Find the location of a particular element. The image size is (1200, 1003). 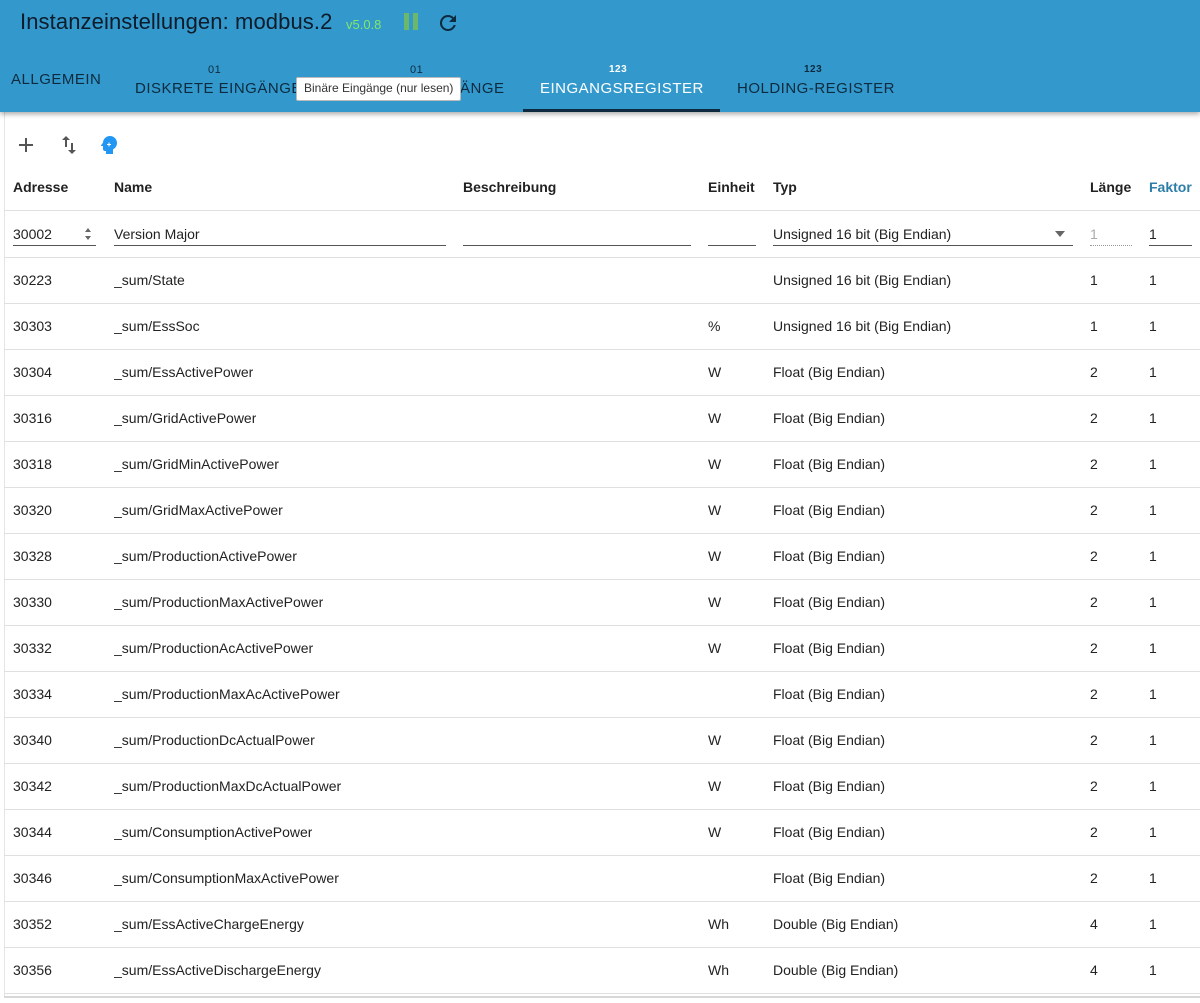

name-cell: _sum/ConsumptionActivePower is located at coordinates (213, 832).